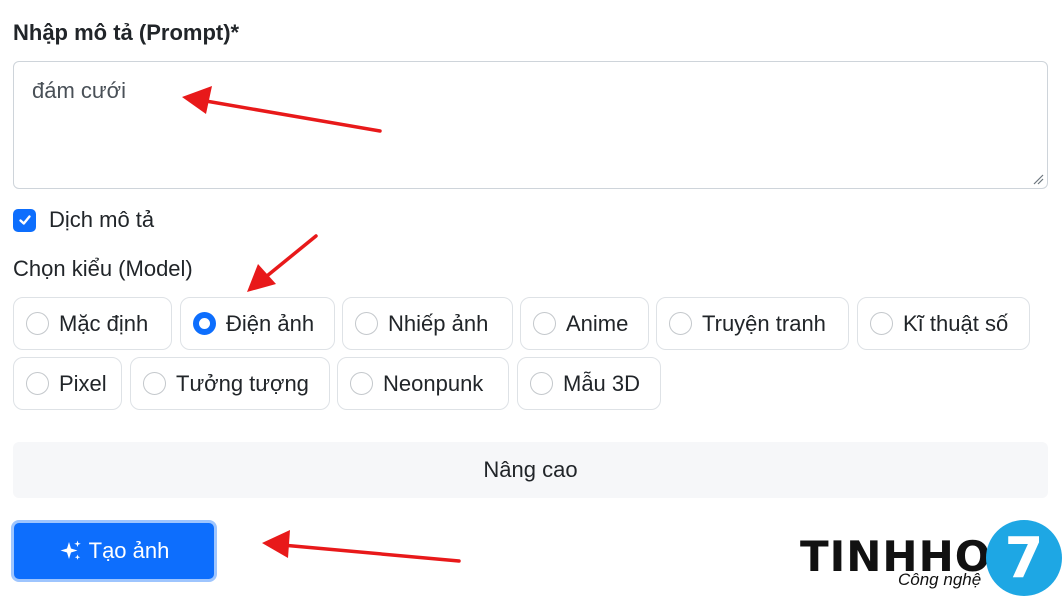 This screenshot has height=600, width=1064. Describe the element at coordinates (764, 323) in the screenshot. I see `model-option-label: Truyện tranh` at that location.